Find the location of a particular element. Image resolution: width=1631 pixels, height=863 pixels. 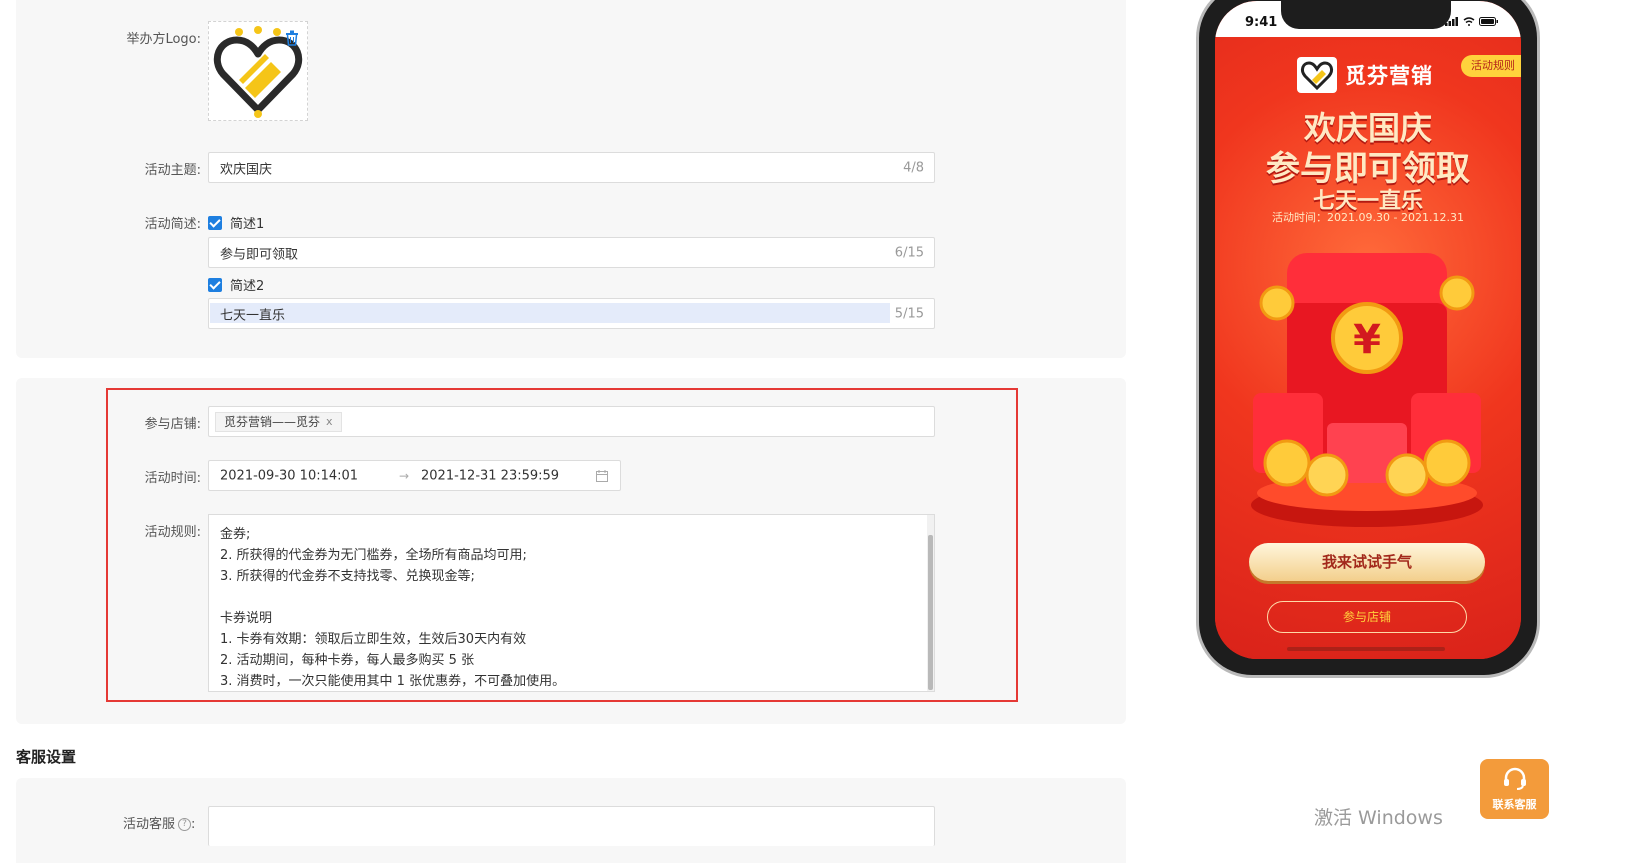

desc2-check-label: 简述2 is located at coordinates (247, 286).